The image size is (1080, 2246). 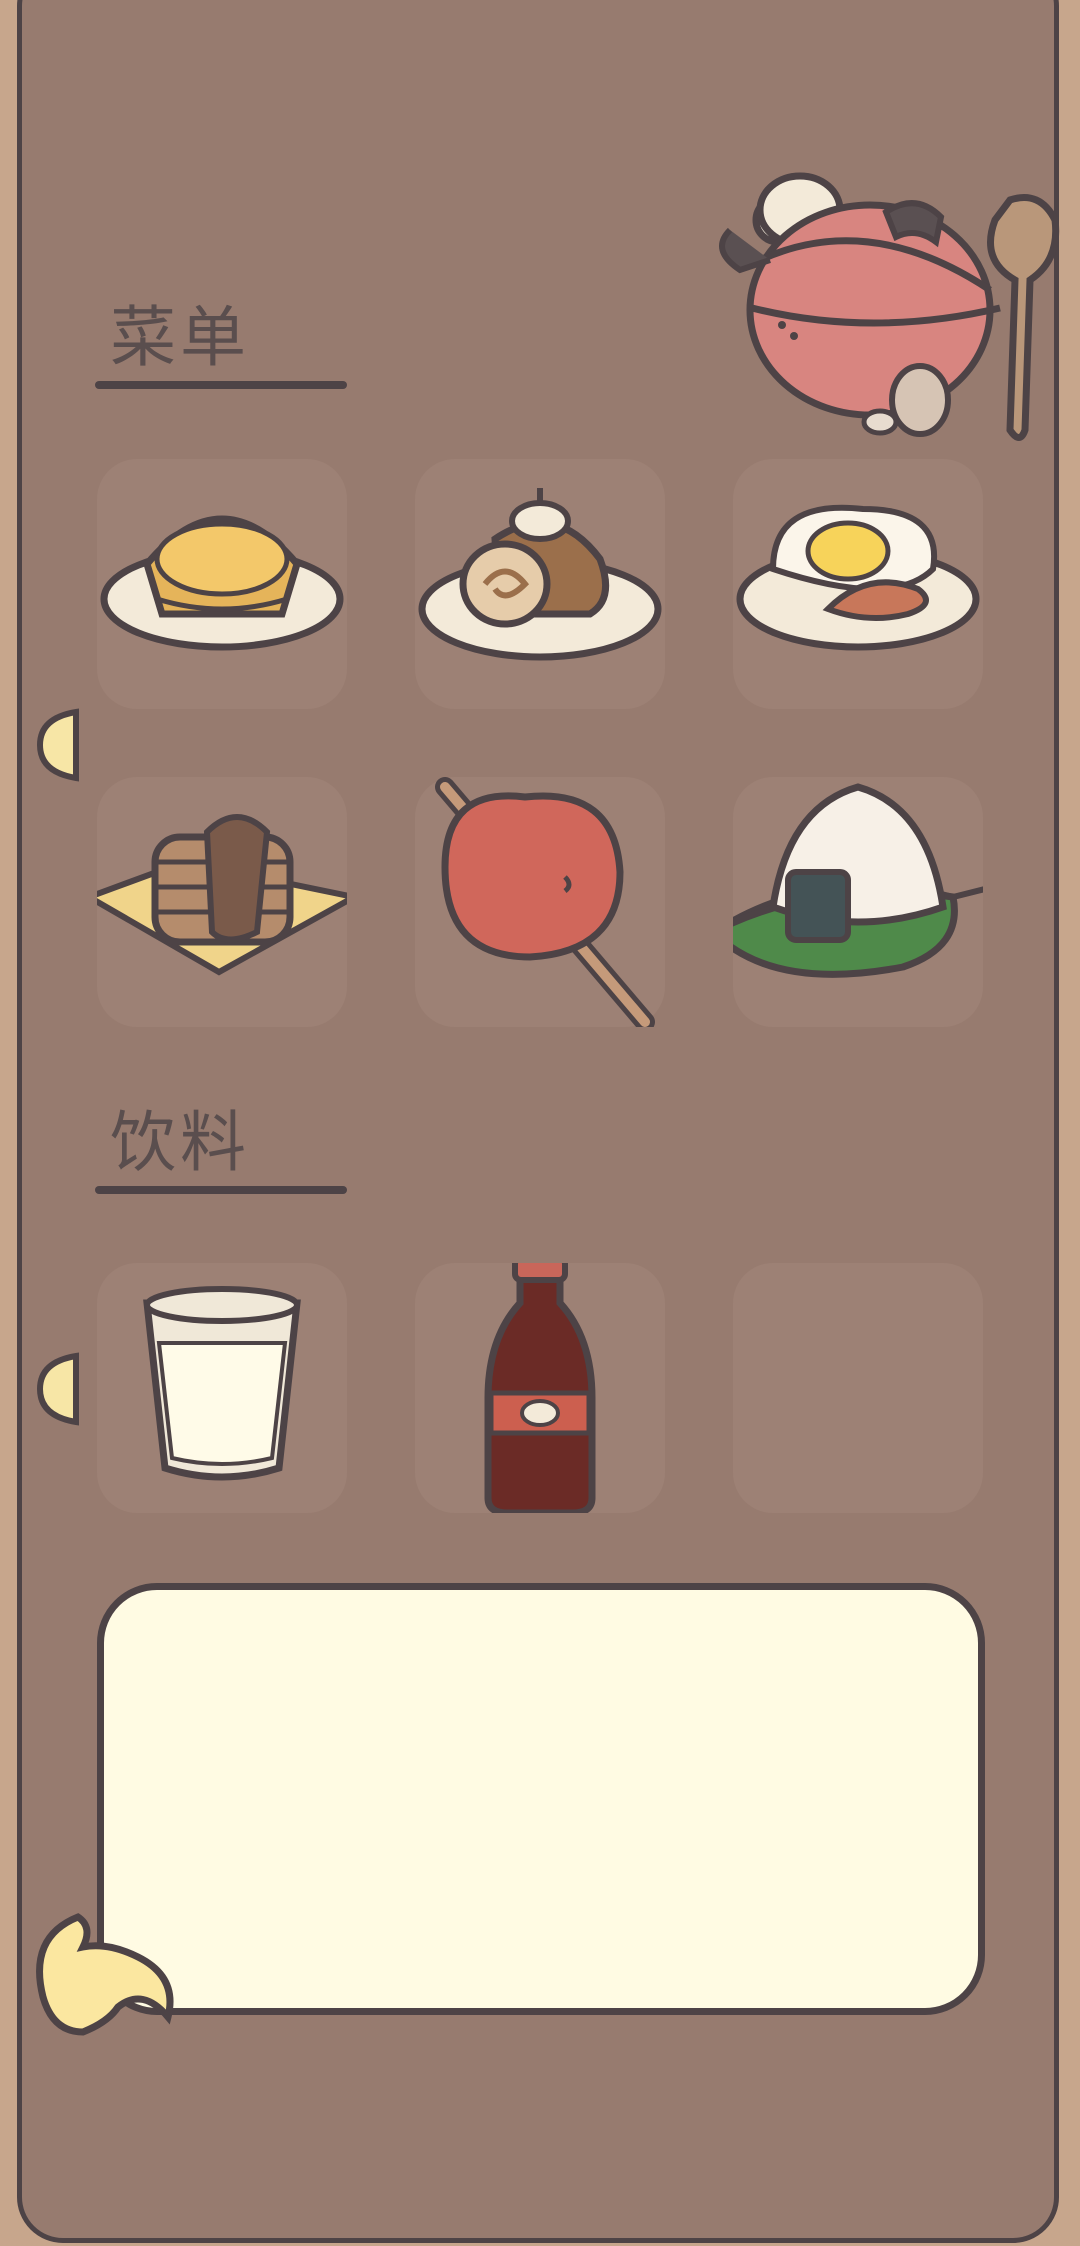 What do you see at coordinates (889, 306) in the screenshot?
I see `cooking-pot-icon` at bounding box center [889, 306].